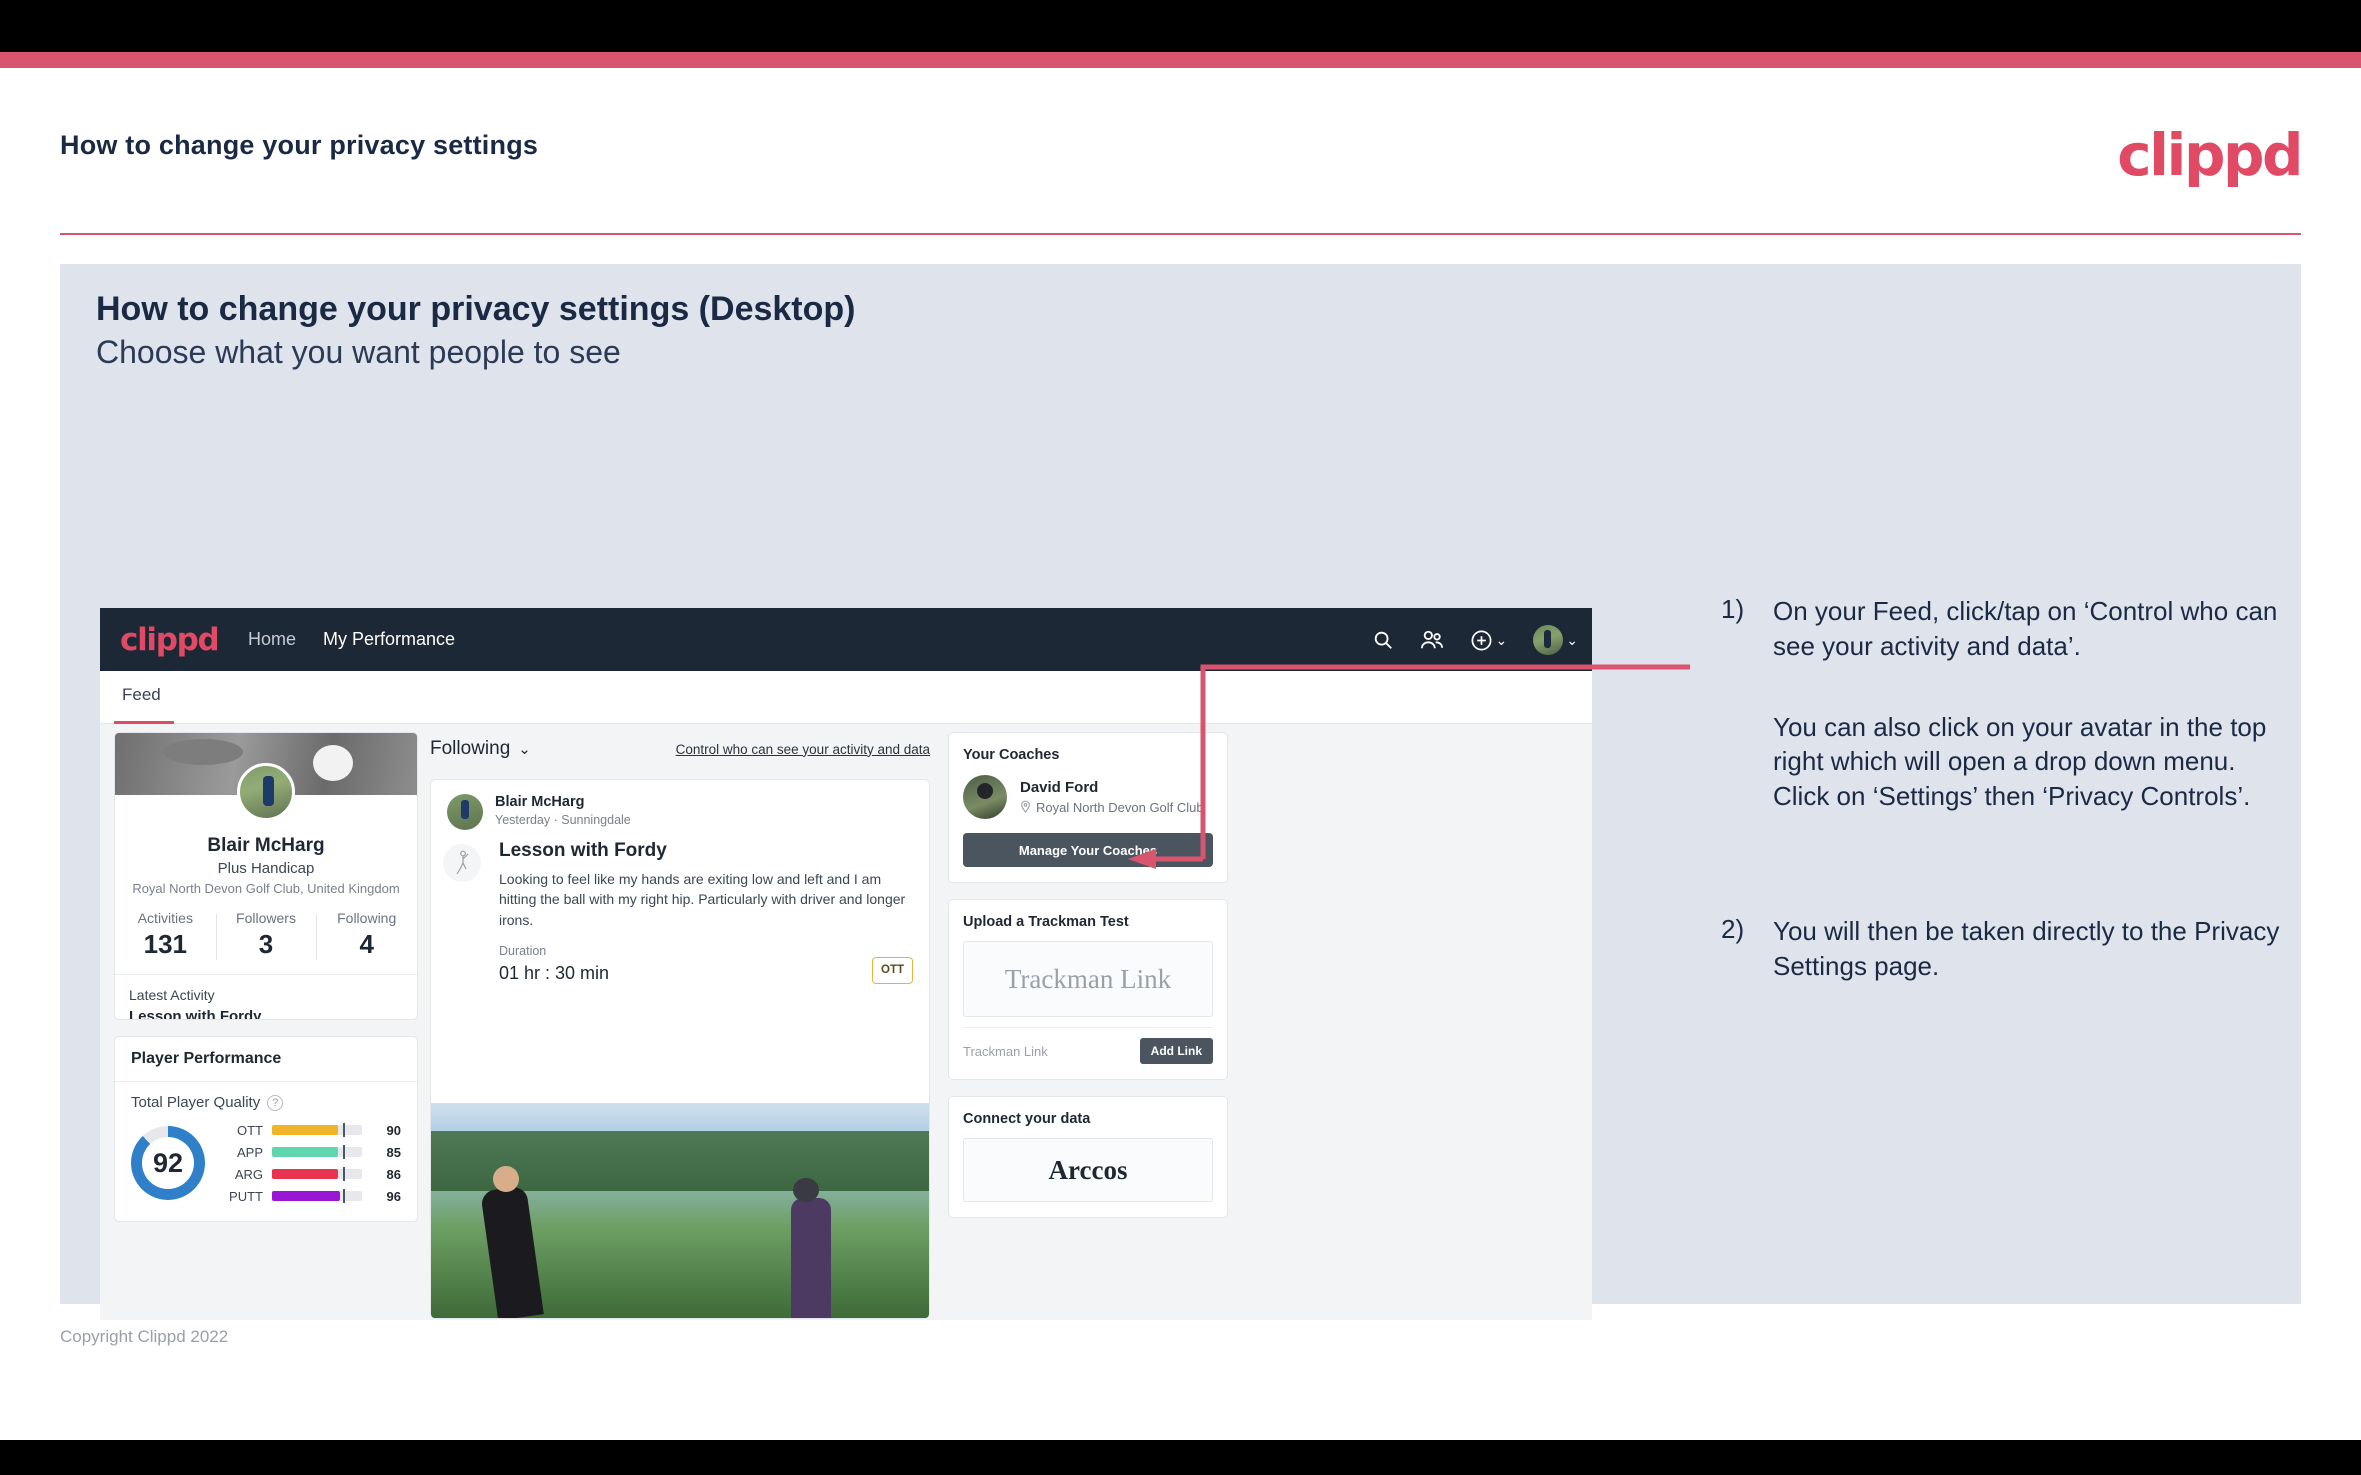 The width and height of the screenshot is (2361, 1475). What do you see at coordinates (1383, 640) in the screenshot?
I see `search-icon` at bounding box center [1383, 640].